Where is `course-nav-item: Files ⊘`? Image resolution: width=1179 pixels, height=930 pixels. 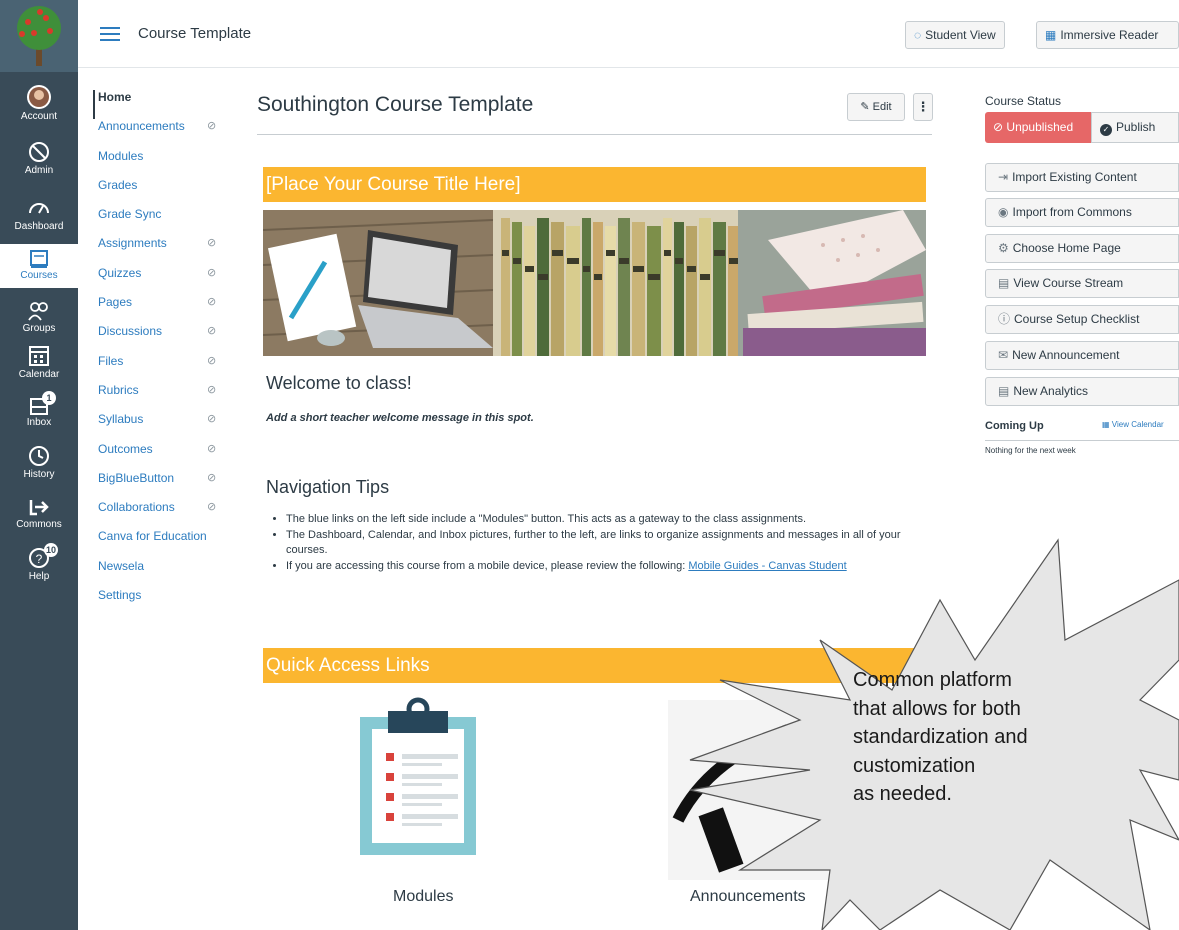 course-nav-item: Files ⊘ is located at coordinates (168, 368).